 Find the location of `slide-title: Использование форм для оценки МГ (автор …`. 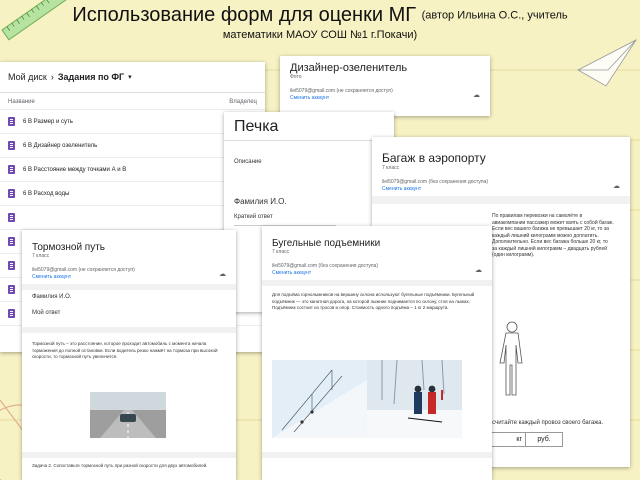

slide-title: Использование форм для оценки МГ (автор … is located at coordinates (320, 23).